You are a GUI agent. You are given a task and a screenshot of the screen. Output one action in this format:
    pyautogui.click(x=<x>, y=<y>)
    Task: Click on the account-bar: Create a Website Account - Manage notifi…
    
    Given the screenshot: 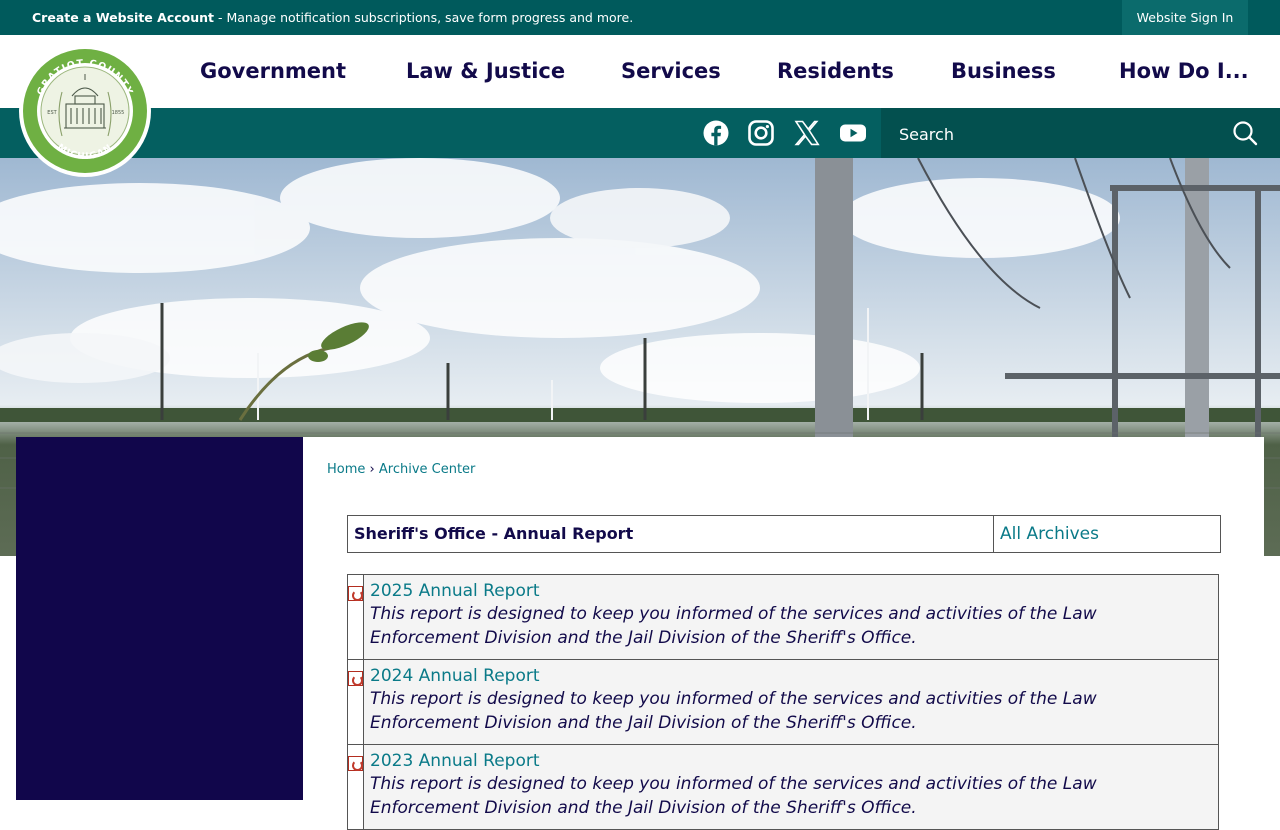 What is the action you would take?
    pyautogui.click(x=640, y=17)
    